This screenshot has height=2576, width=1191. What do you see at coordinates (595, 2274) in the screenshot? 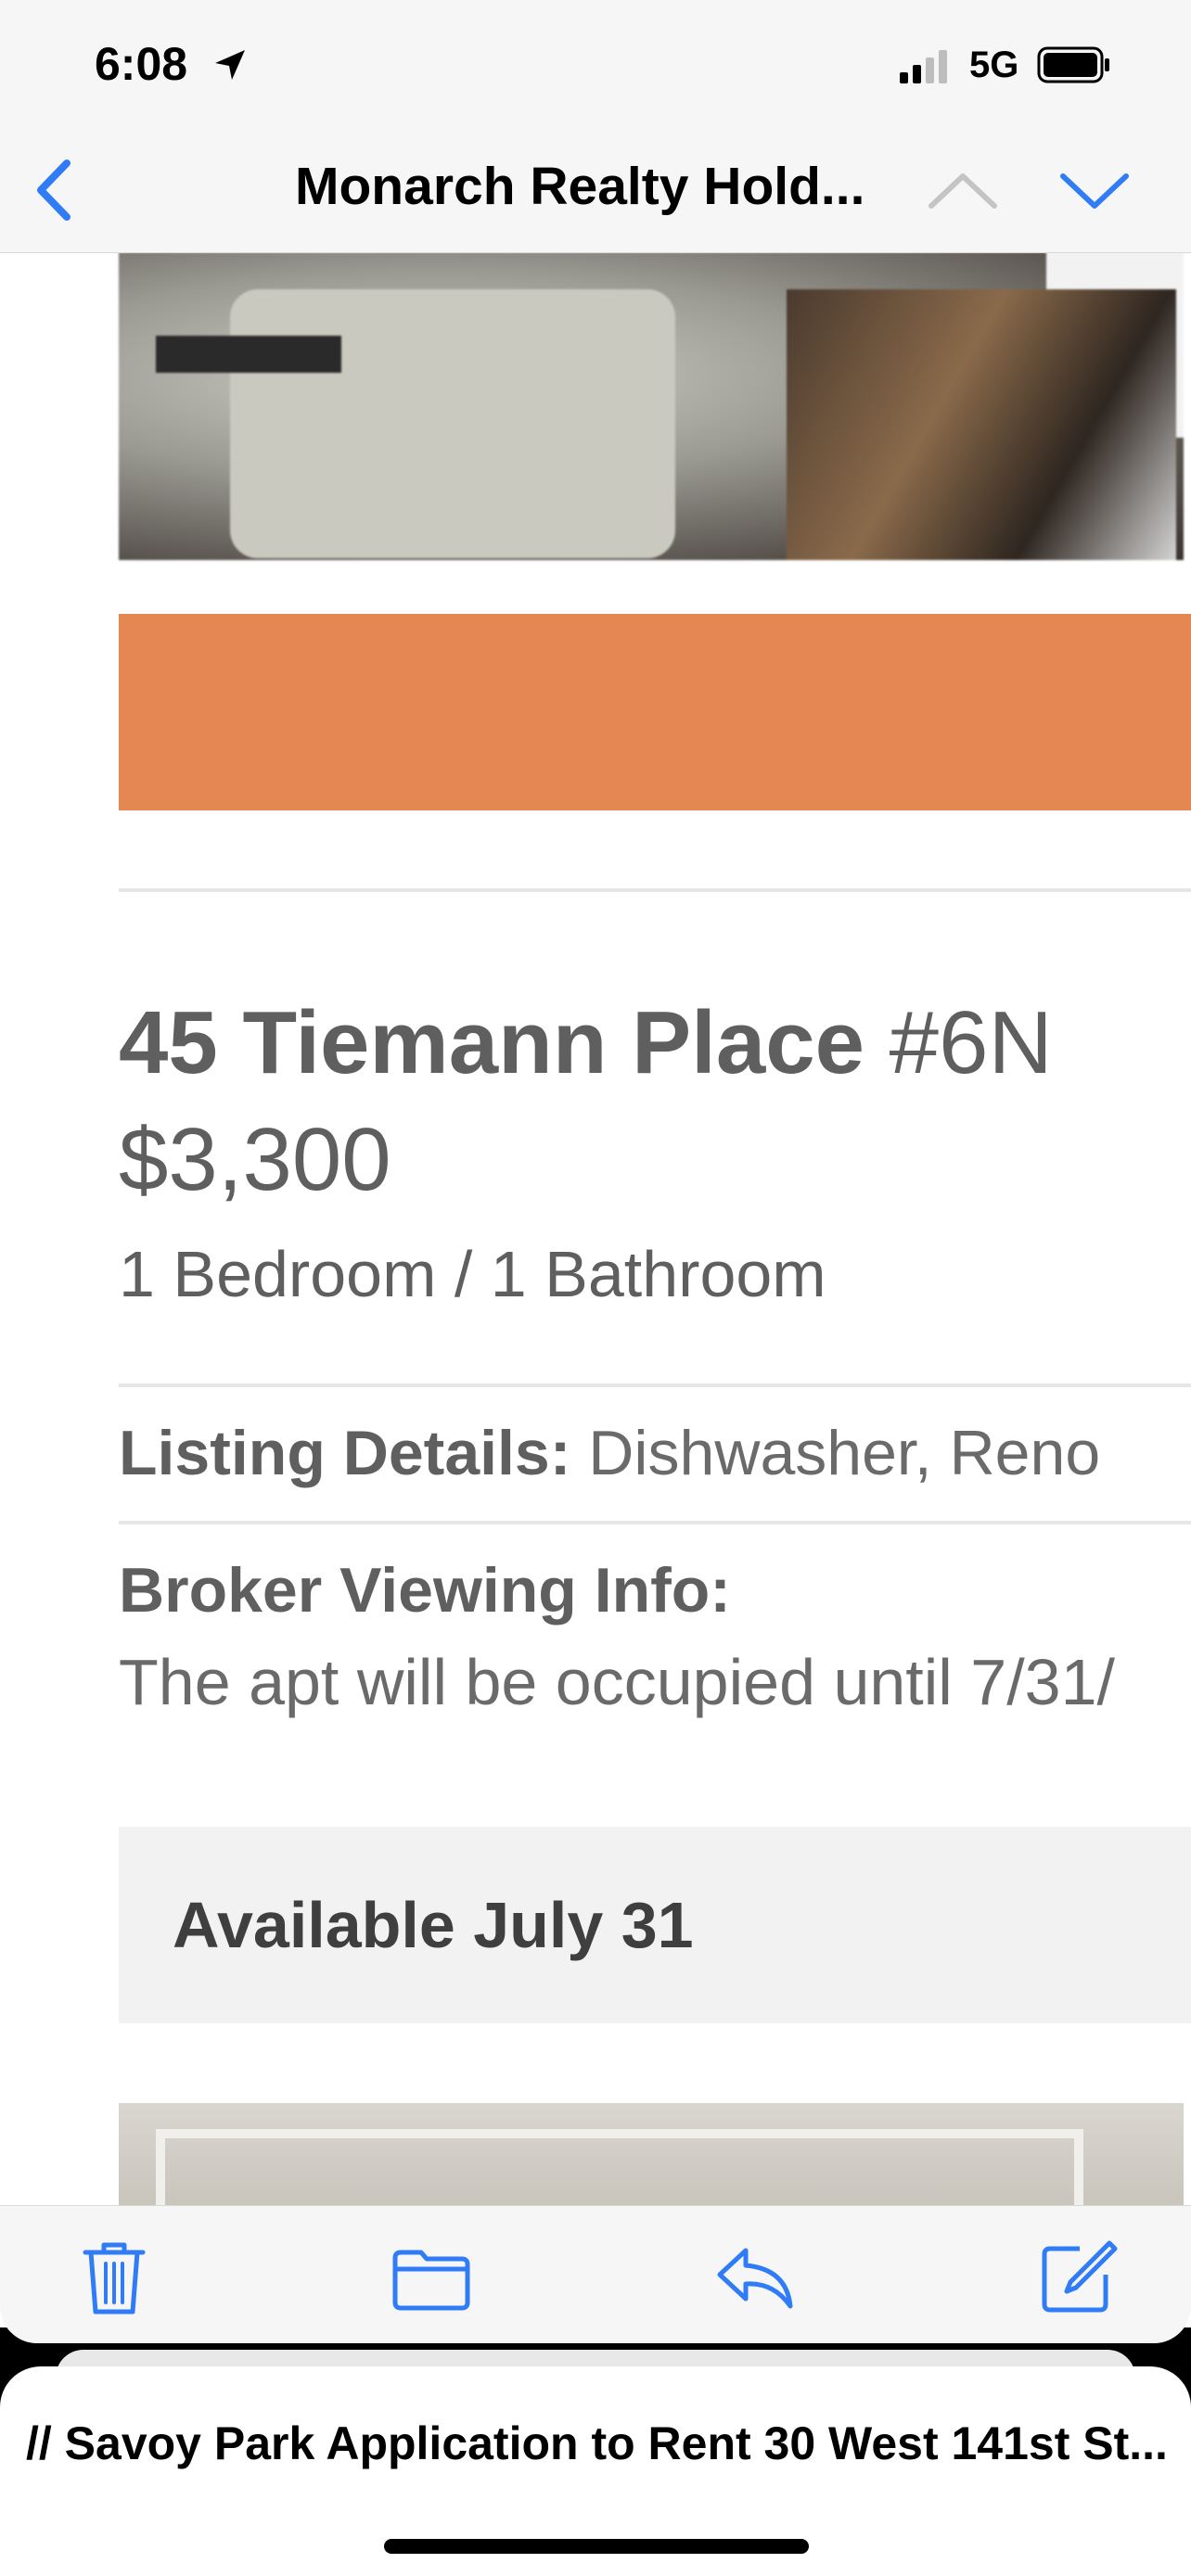
I see `mail-toolbar` at bounding box center [595, 2274].